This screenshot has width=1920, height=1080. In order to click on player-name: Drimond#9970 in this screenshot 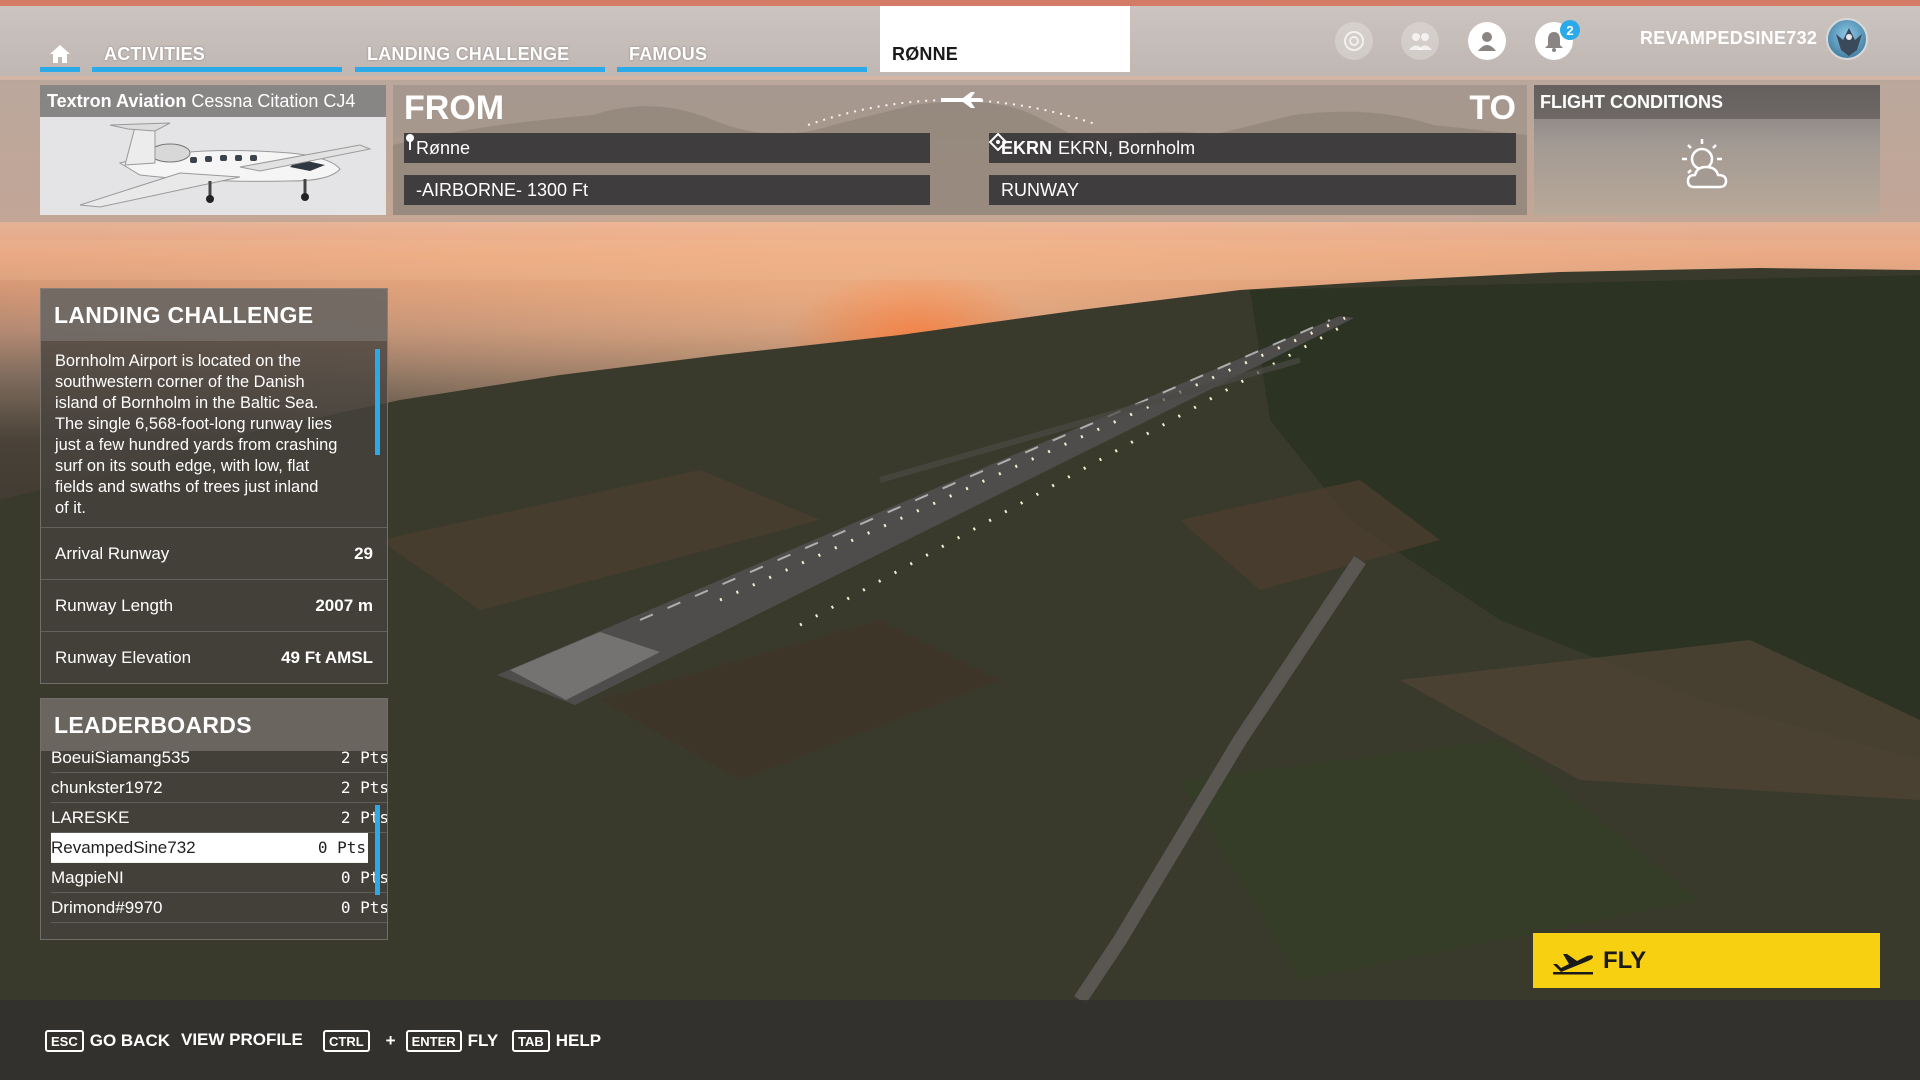, I will do `click(107, 907)`.